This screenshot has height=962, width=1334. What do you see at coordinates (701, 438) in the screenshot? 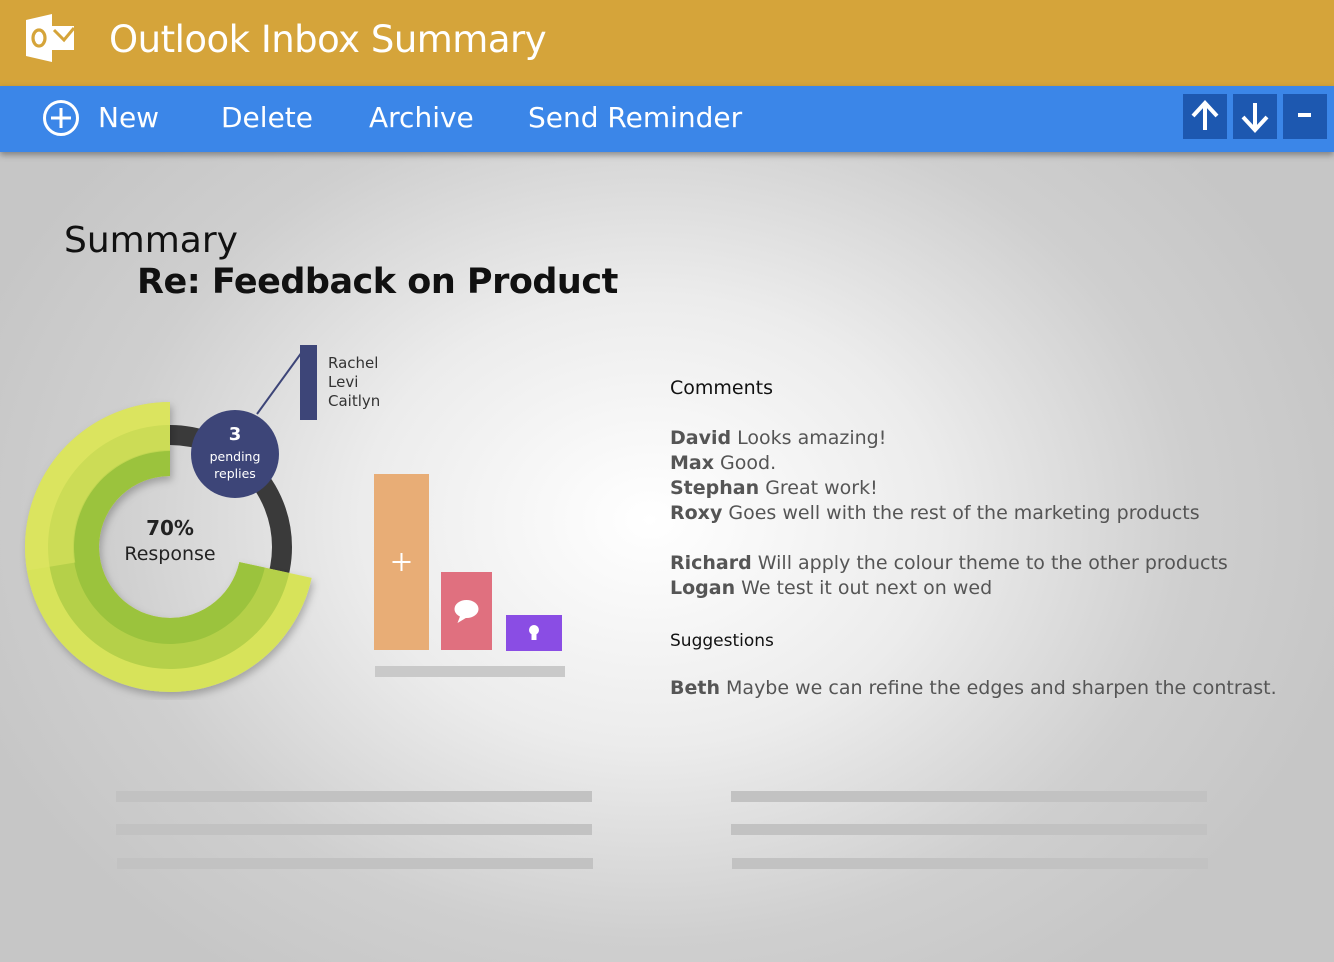
I see `comment-author: David` at bounding box center [701, 438].